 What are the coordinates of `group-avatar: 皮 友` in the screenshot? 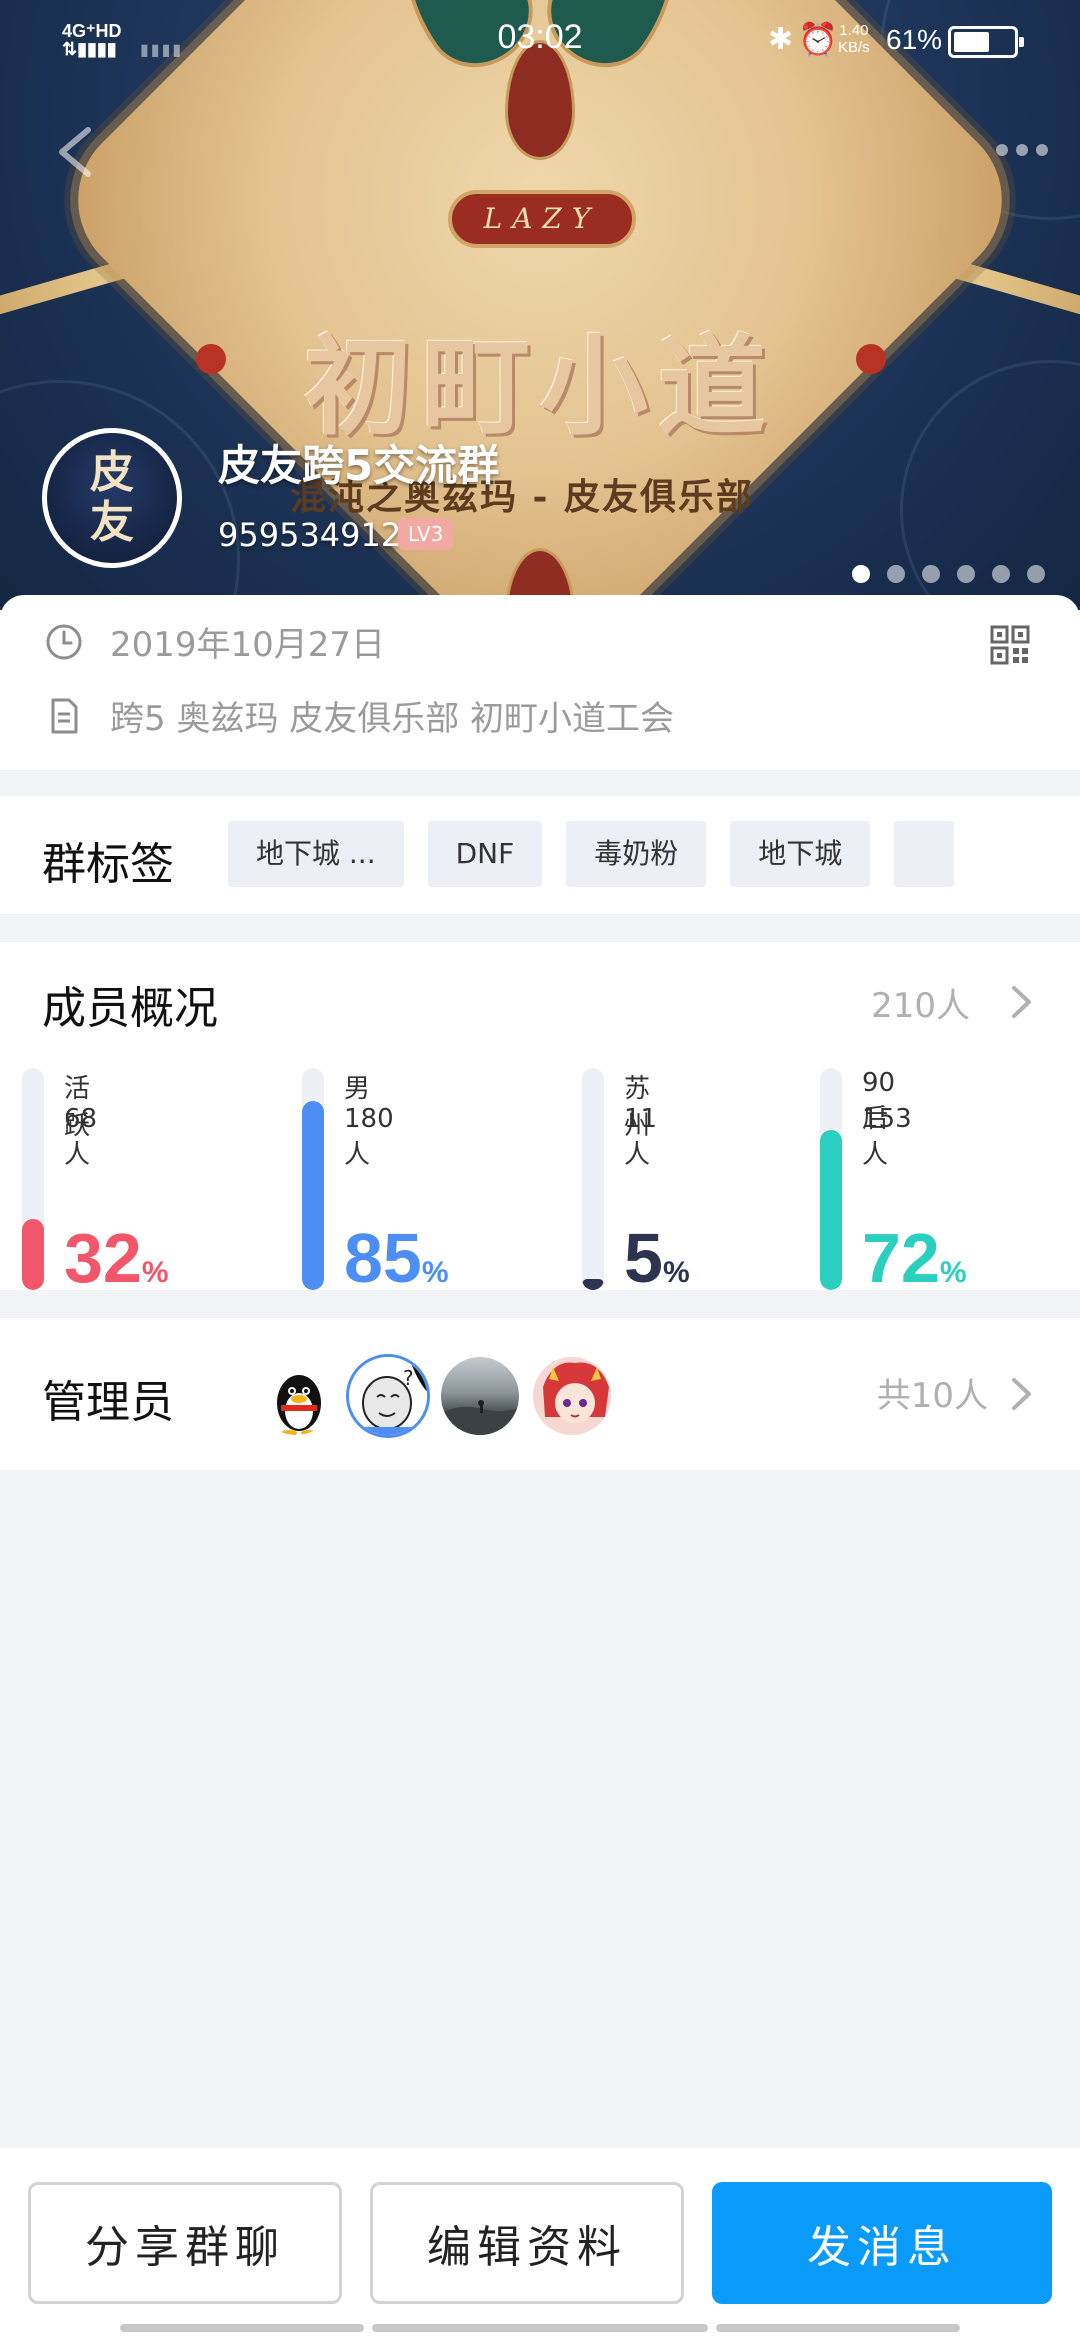 It's located at (112, 498).